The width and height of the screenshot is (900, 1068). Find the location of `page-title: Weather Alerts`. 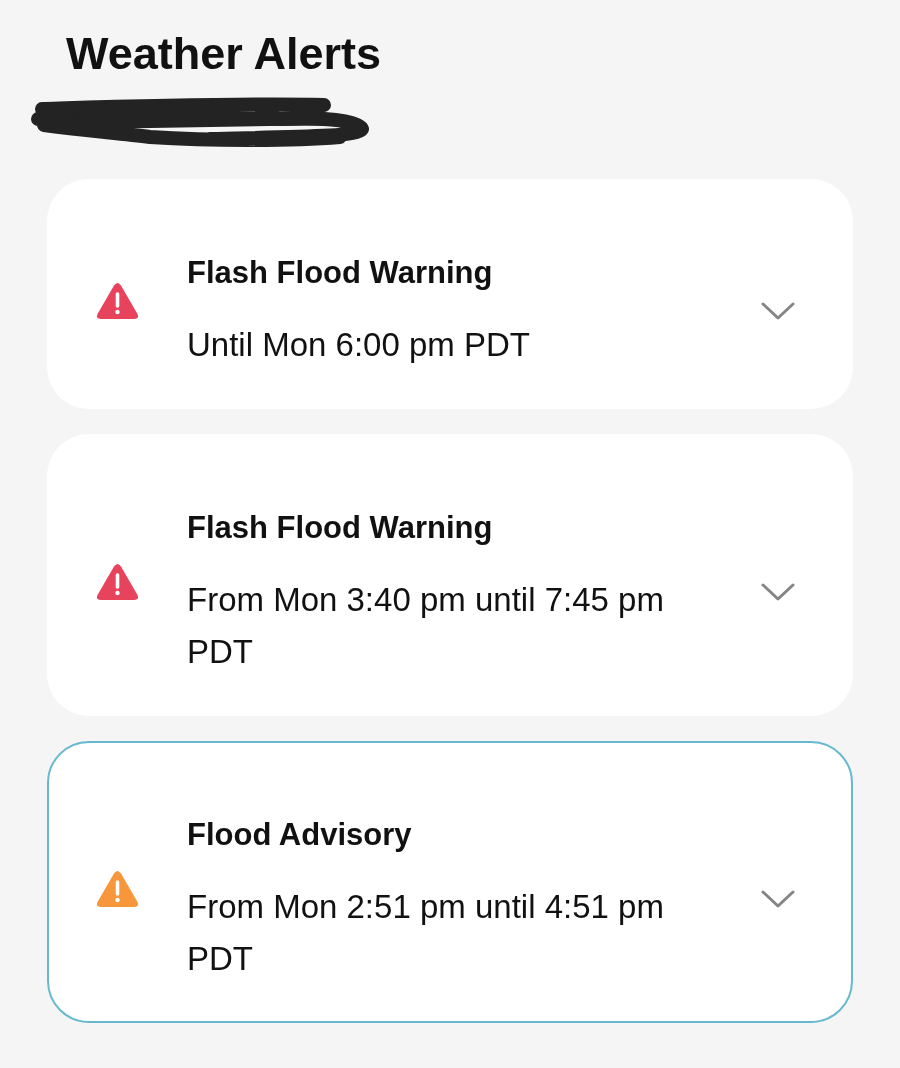

page-title: Weather Alerts is located at coordinates (224, 54).